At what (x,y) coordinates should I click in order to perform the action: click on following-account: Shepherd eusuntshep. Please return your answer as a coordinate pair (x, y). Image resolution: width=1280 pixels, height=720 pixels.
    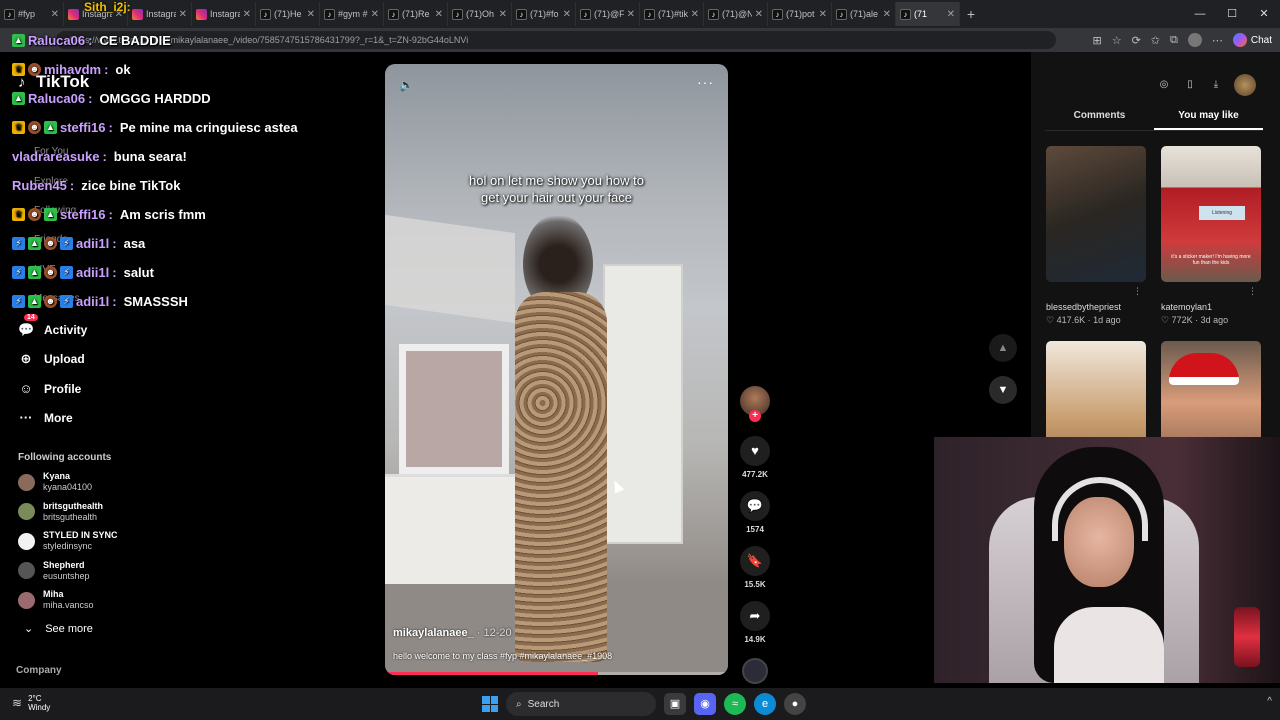
    Looking at the image, I should click on (54, 571).